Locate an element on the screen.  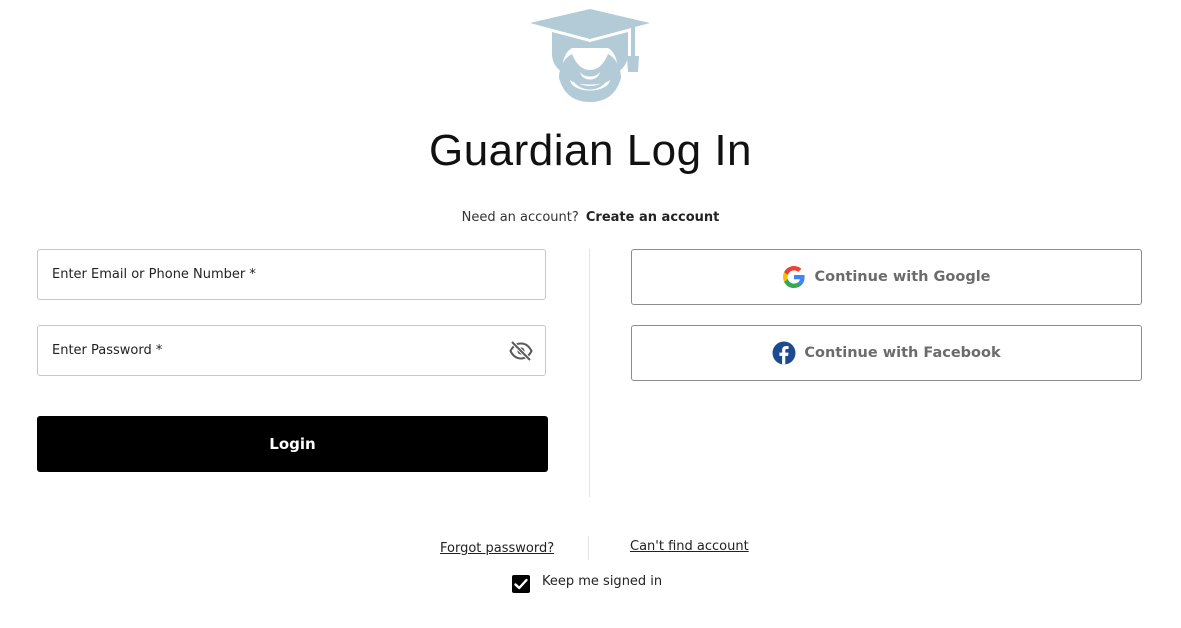
email-field is located at coordinates (291, 274).